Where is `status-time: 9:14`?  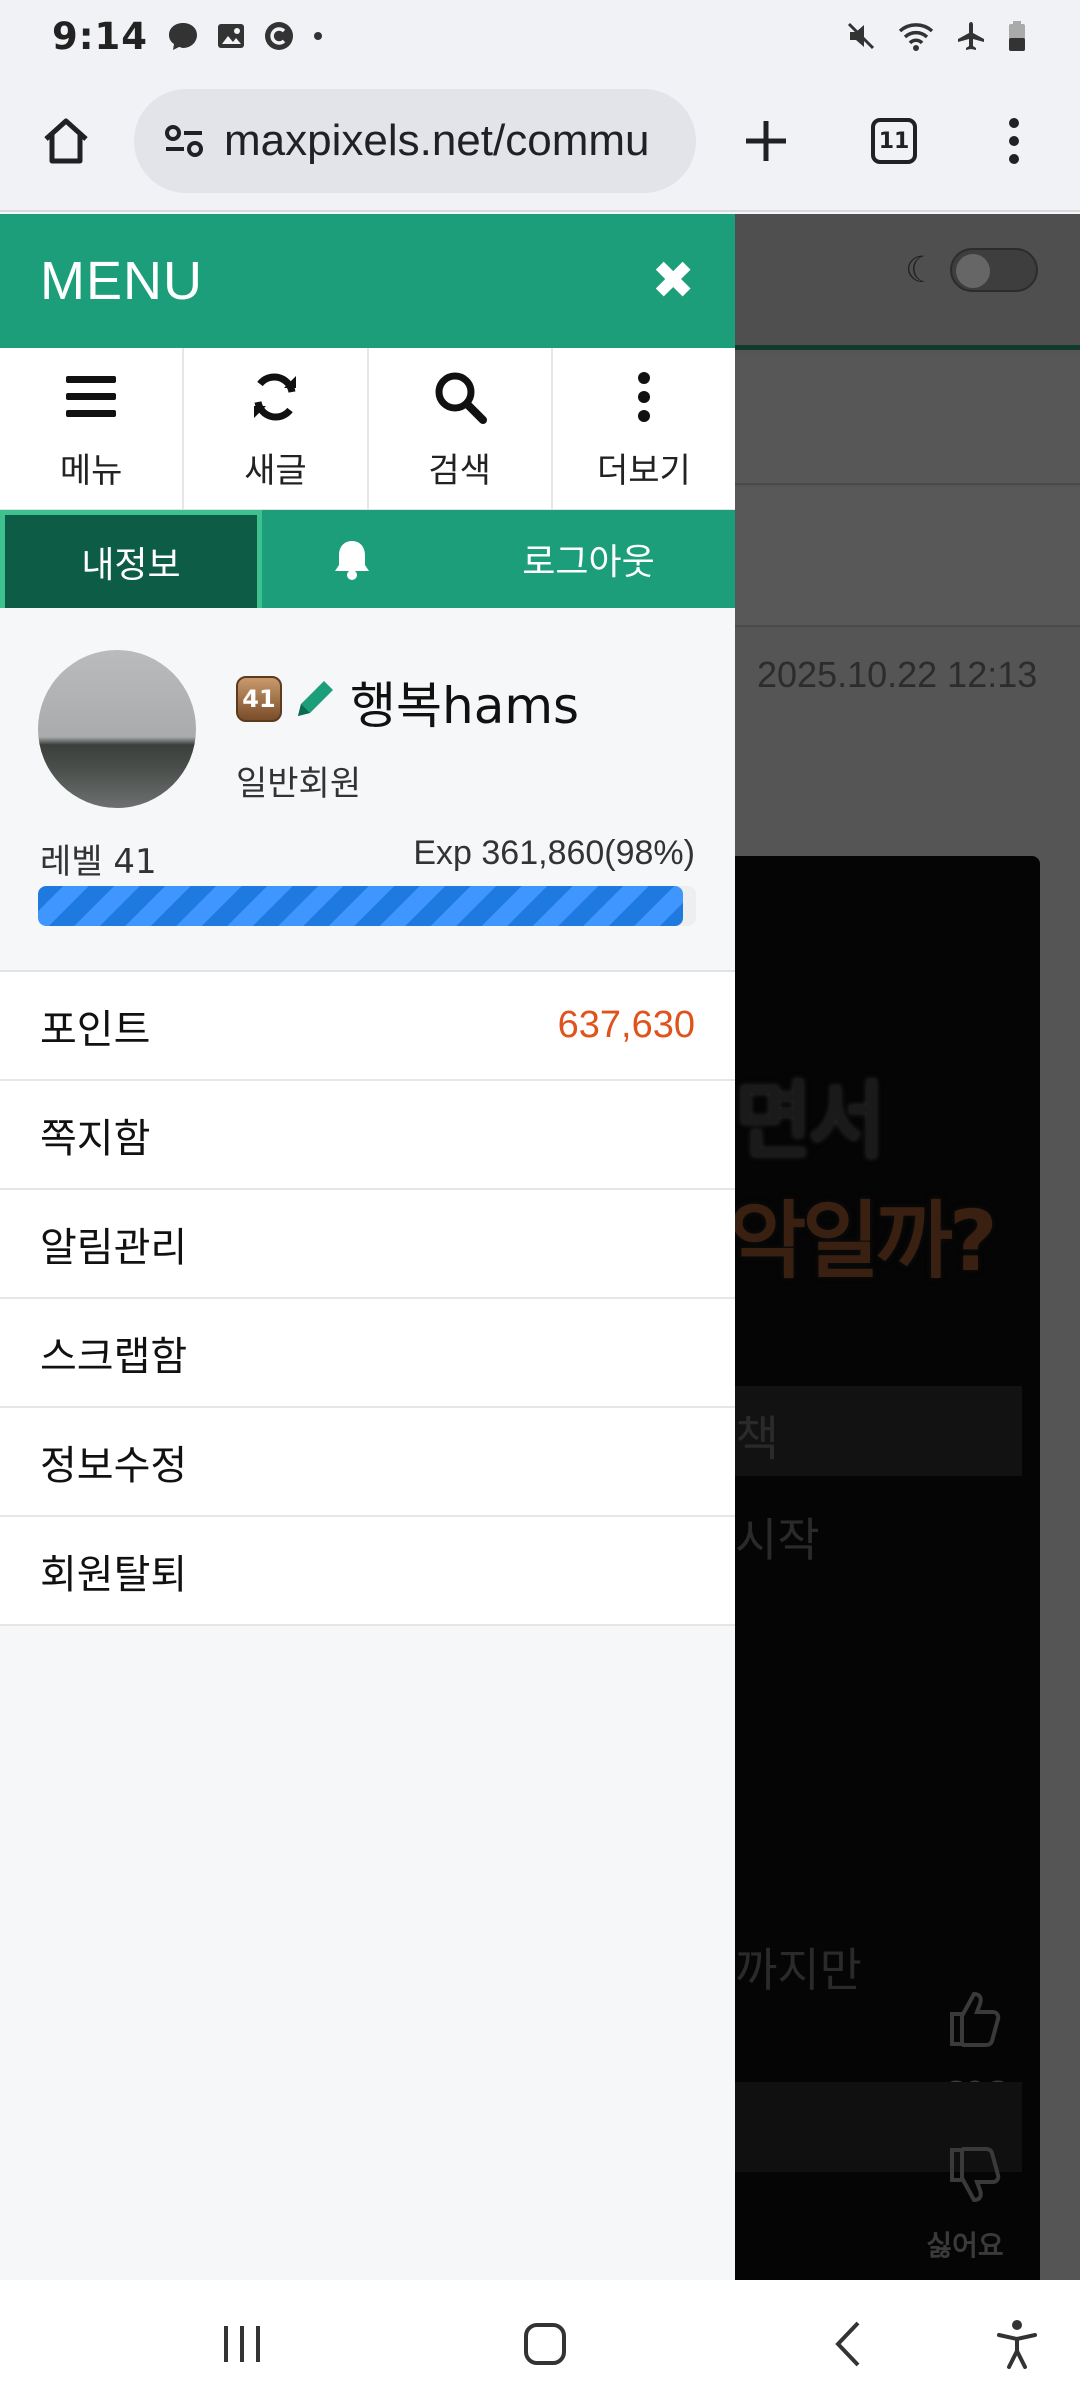
status-time: 9:14 is located at coordinates (100, 36).